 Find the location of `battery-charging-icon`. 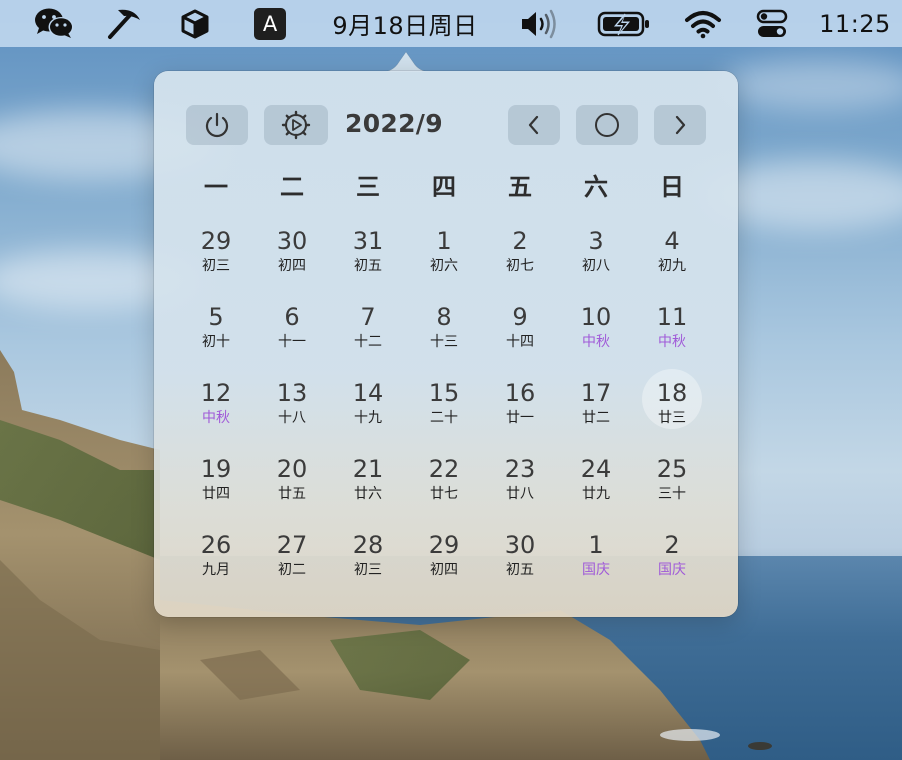

battery-charging-icon is located at coordinates (624, 23).